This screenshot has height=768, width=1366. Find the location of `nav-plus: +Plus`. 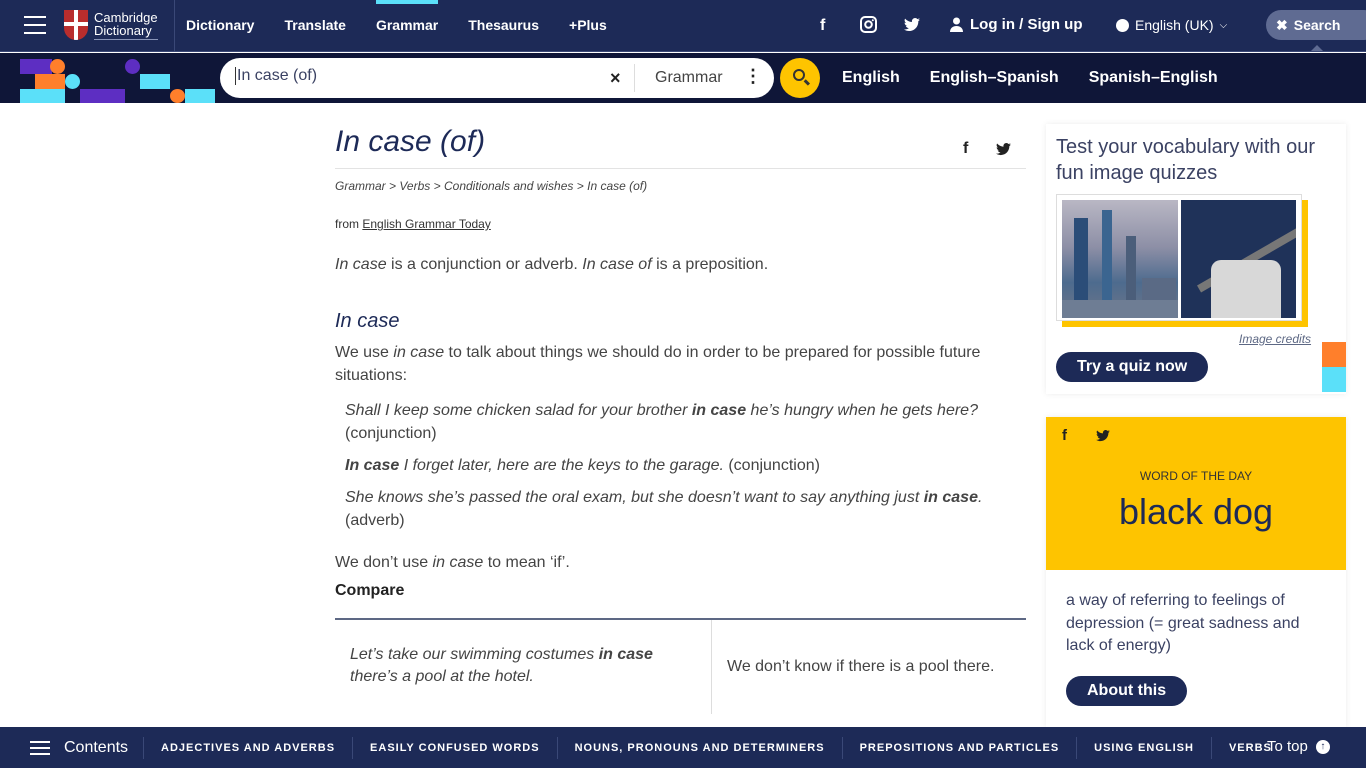

nav-plus: +Plus is located at coordinates (588, 26).